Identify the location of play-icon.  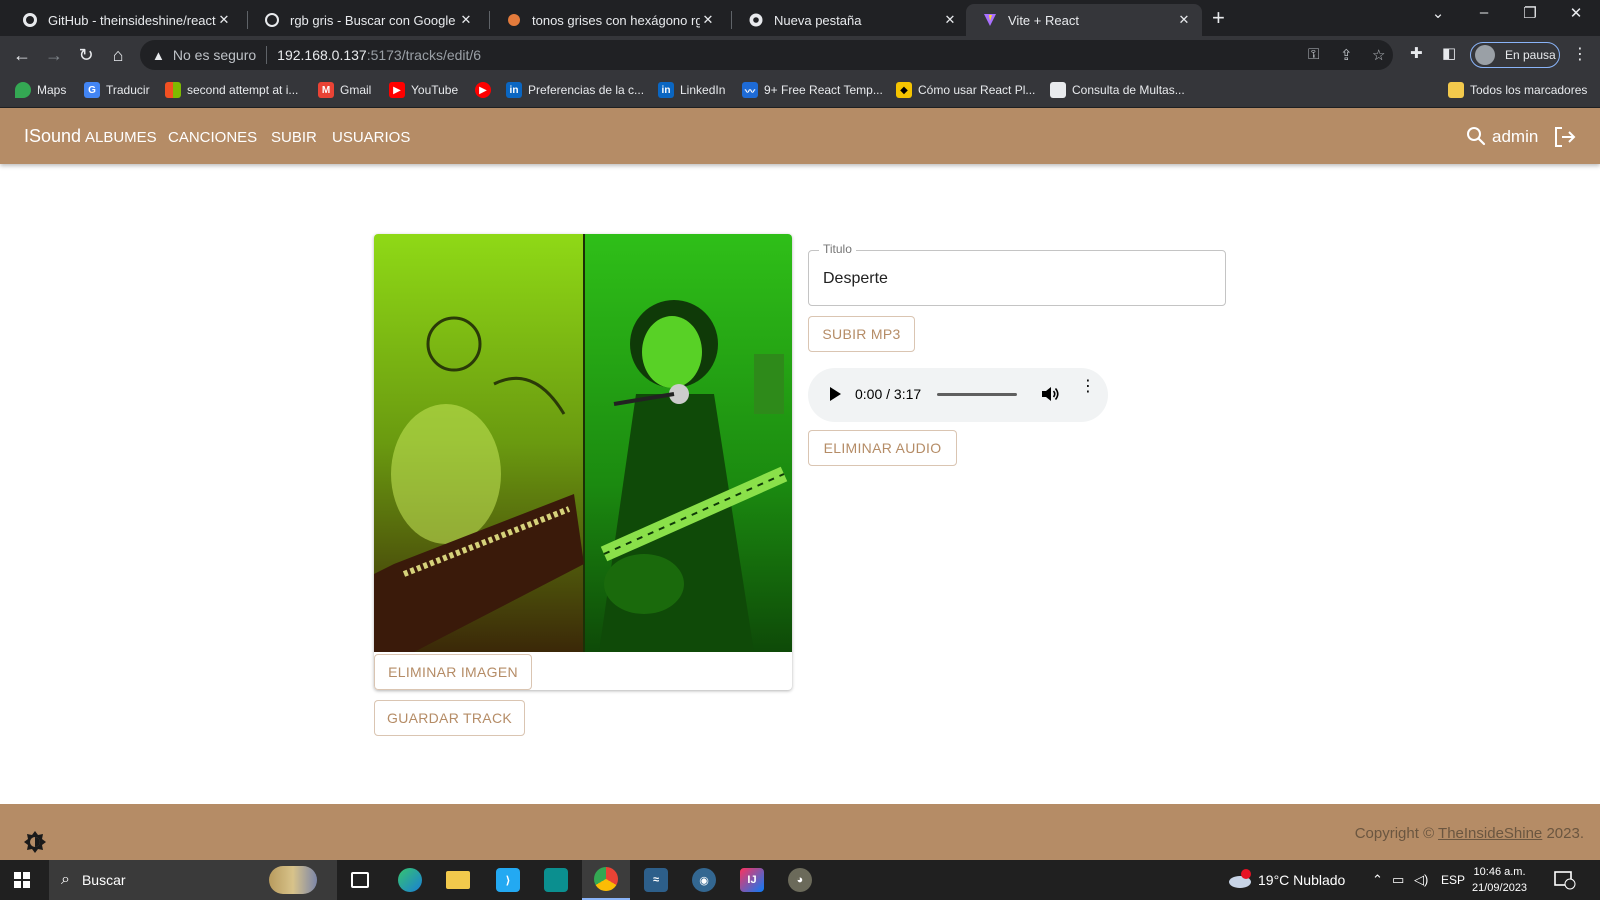
(835, 394).